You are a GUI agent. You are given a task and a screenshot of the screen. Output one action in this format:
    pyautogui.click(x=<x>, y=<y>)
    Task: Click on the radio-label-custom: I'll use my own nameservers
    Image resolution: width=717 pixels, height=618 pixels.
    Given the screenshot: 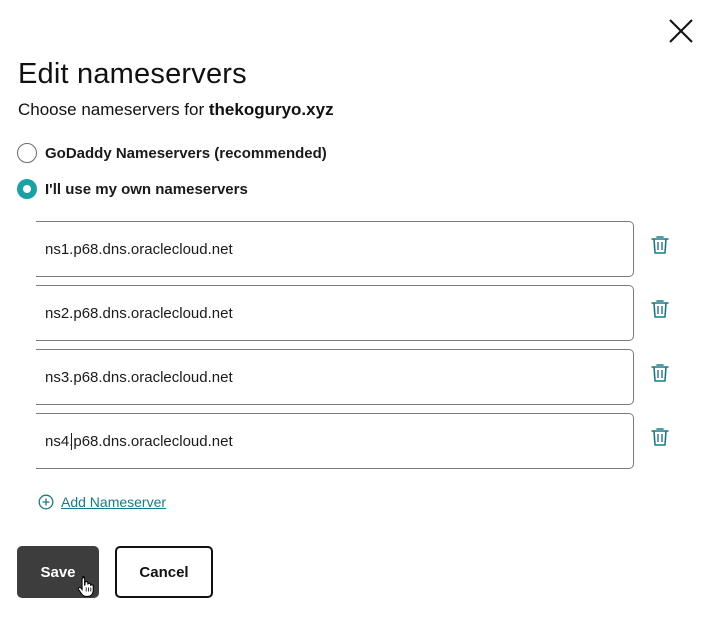 What is the action you would take?
    pyautogui.click(x=146, y=189)
    